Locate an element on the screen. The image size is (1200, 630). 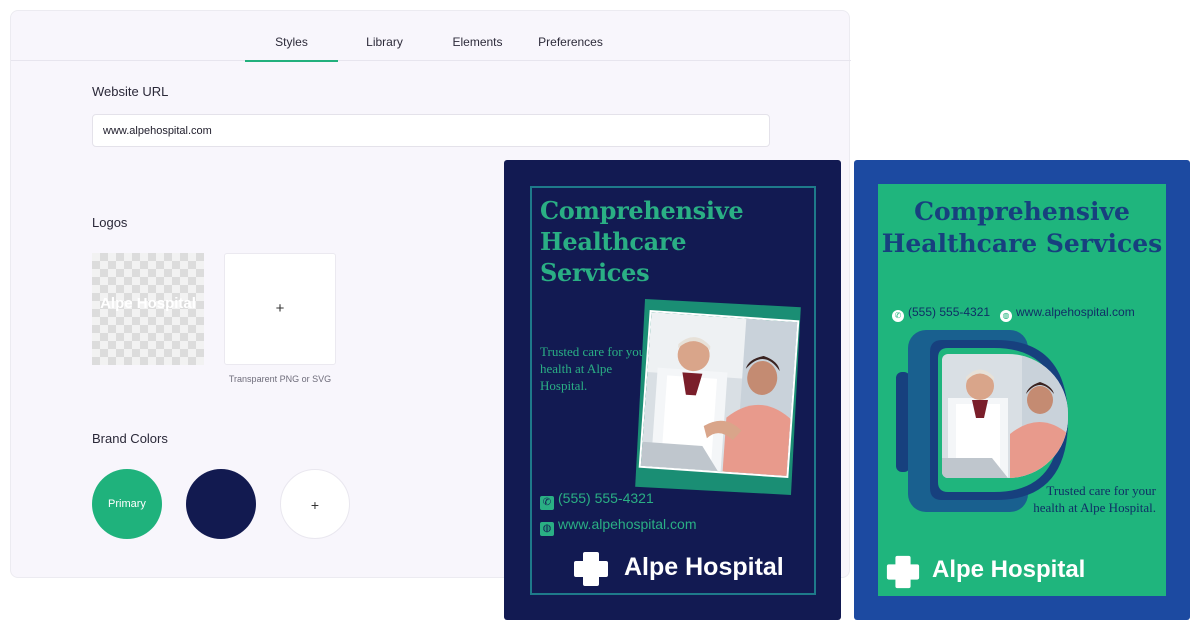
brand-colors-label: Brand Colors is located at coordinates (130, 438).